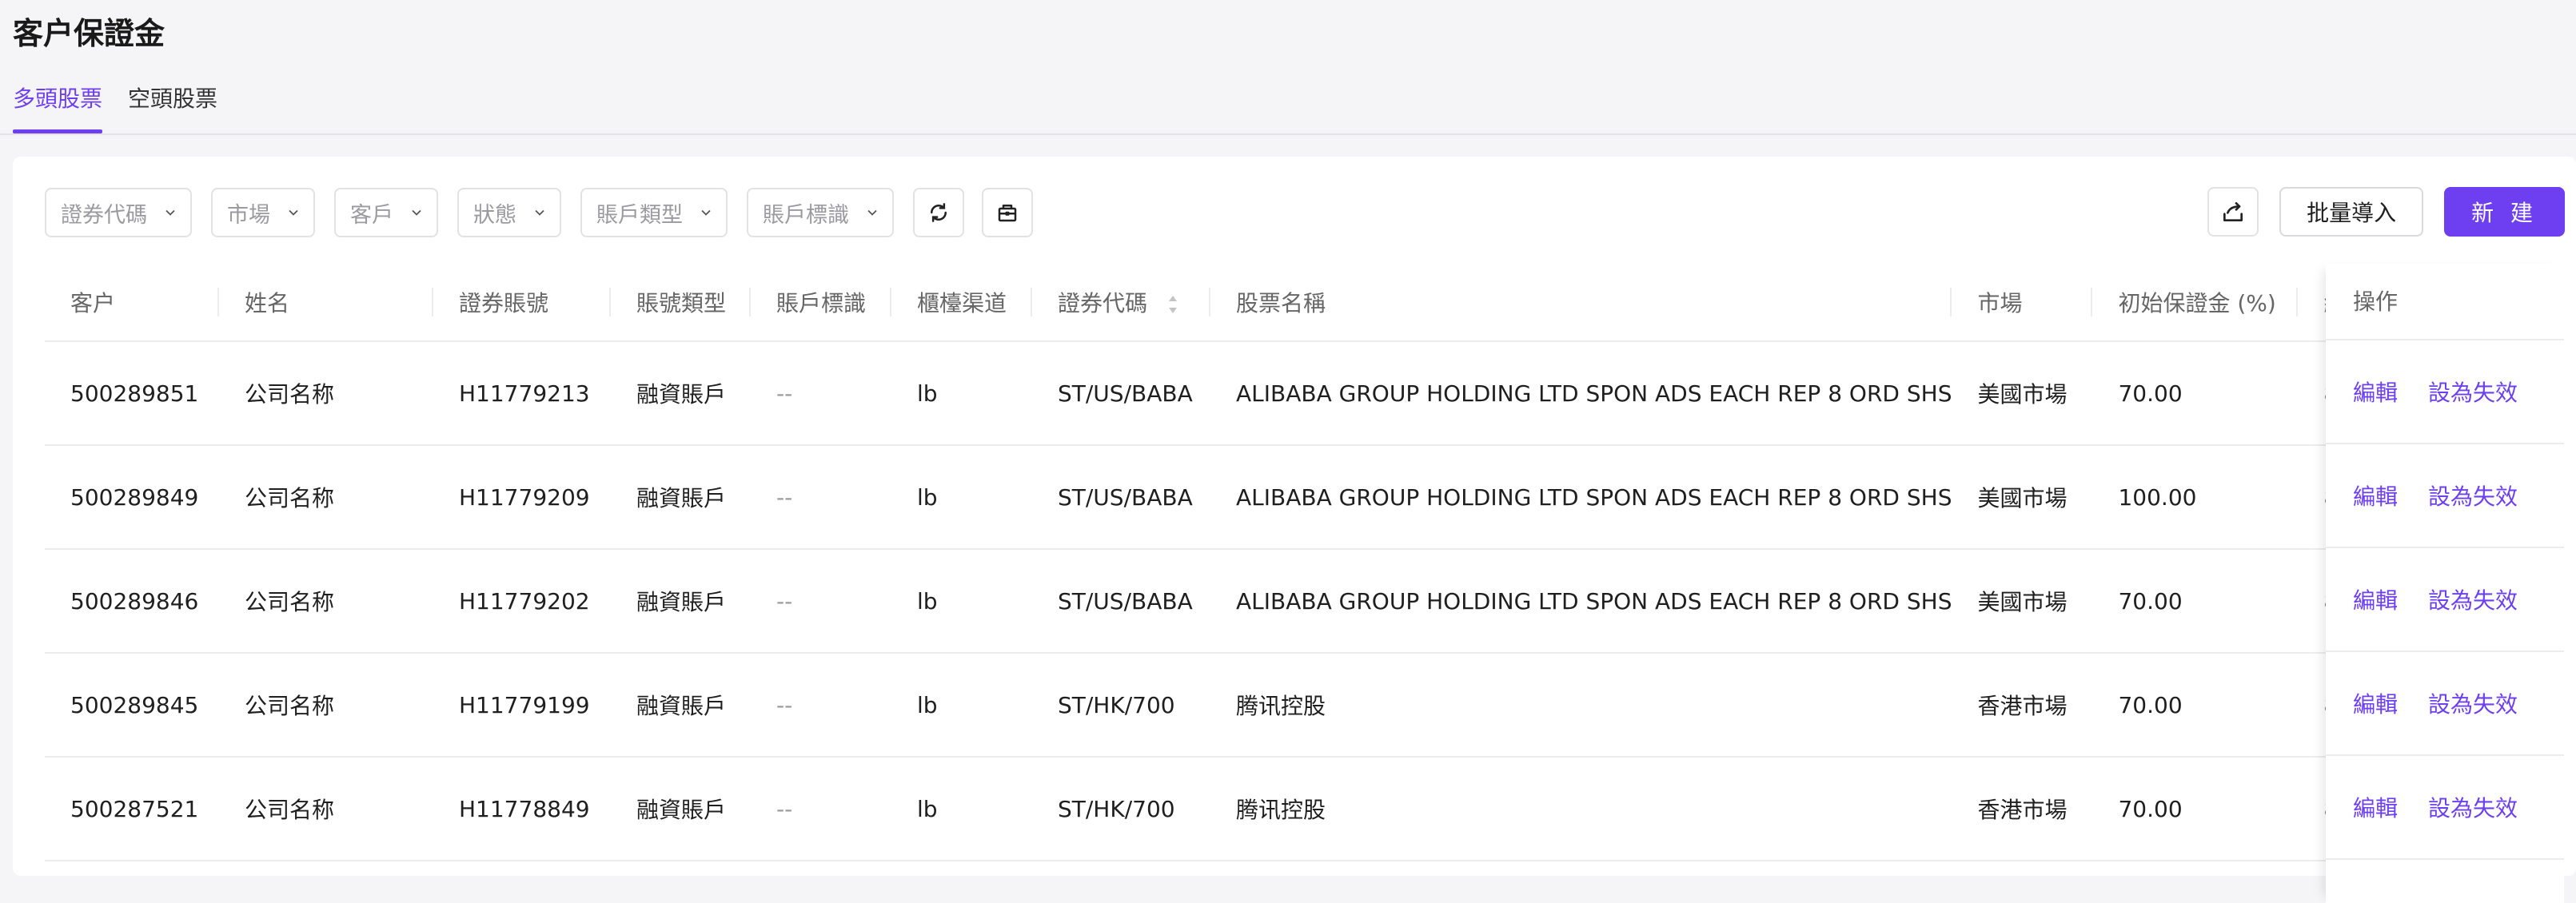  I want to click on export-button, so click(2233, 212).